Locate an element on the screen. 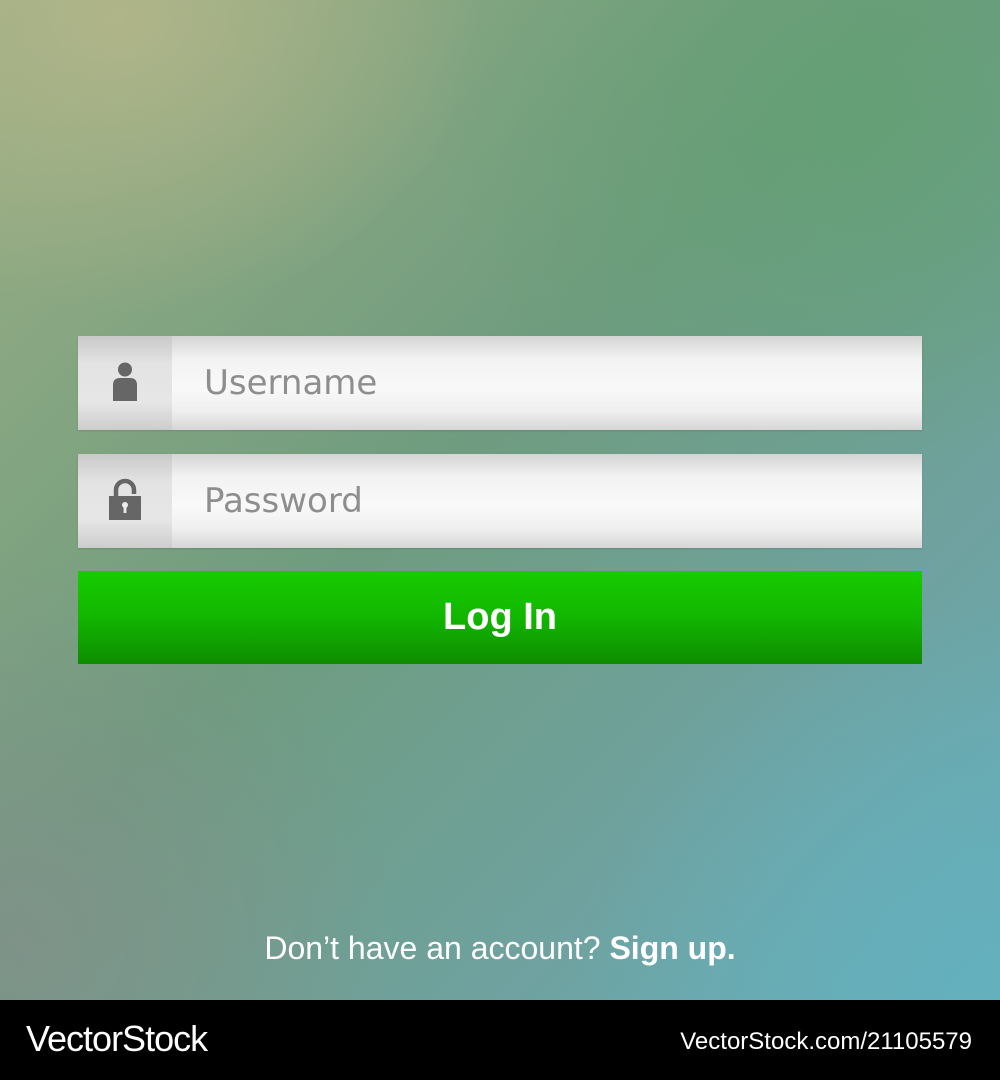 The image size is (1000, 1080). lock-icon is located at coordinates (125, 501).